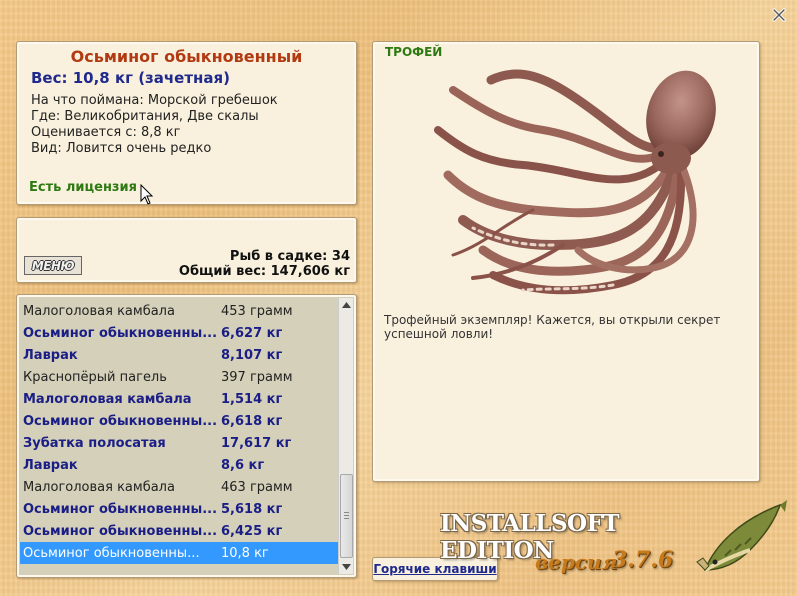 The image size is (797, 596). Describe the element at coordinates (576, 562) in the screenshot. I see `version-prefix: версия` at that location.